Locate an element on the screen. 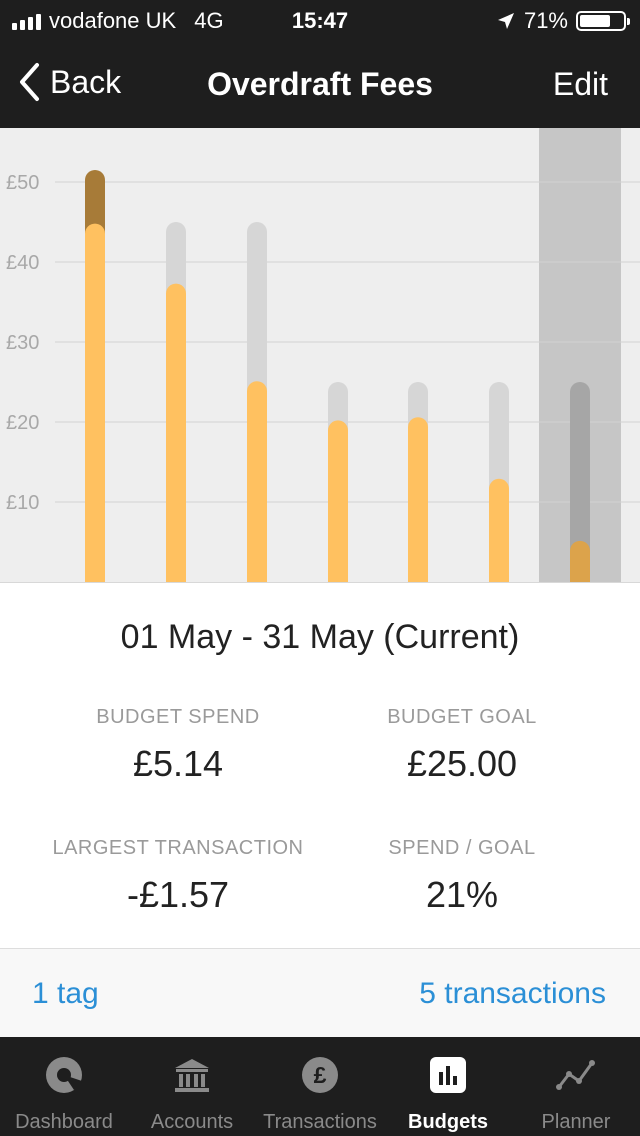 The image size is (640, 1136). tab-label: Accounts is located at coordinates (192, 1122).